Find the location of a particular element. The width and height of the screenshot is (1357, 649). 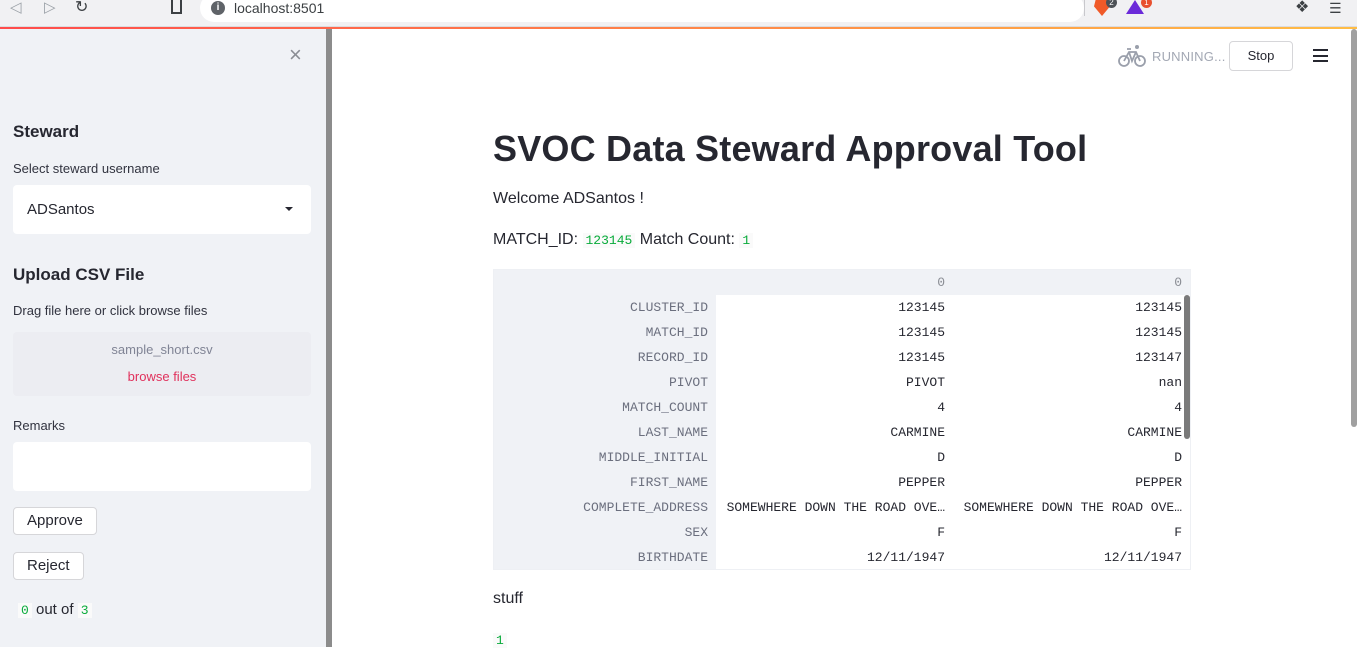

browser-toolbar: ◁ ▷ ↻ i localhost:8501 2 1 ❖ ☰ is located at coordinates (678, 13).